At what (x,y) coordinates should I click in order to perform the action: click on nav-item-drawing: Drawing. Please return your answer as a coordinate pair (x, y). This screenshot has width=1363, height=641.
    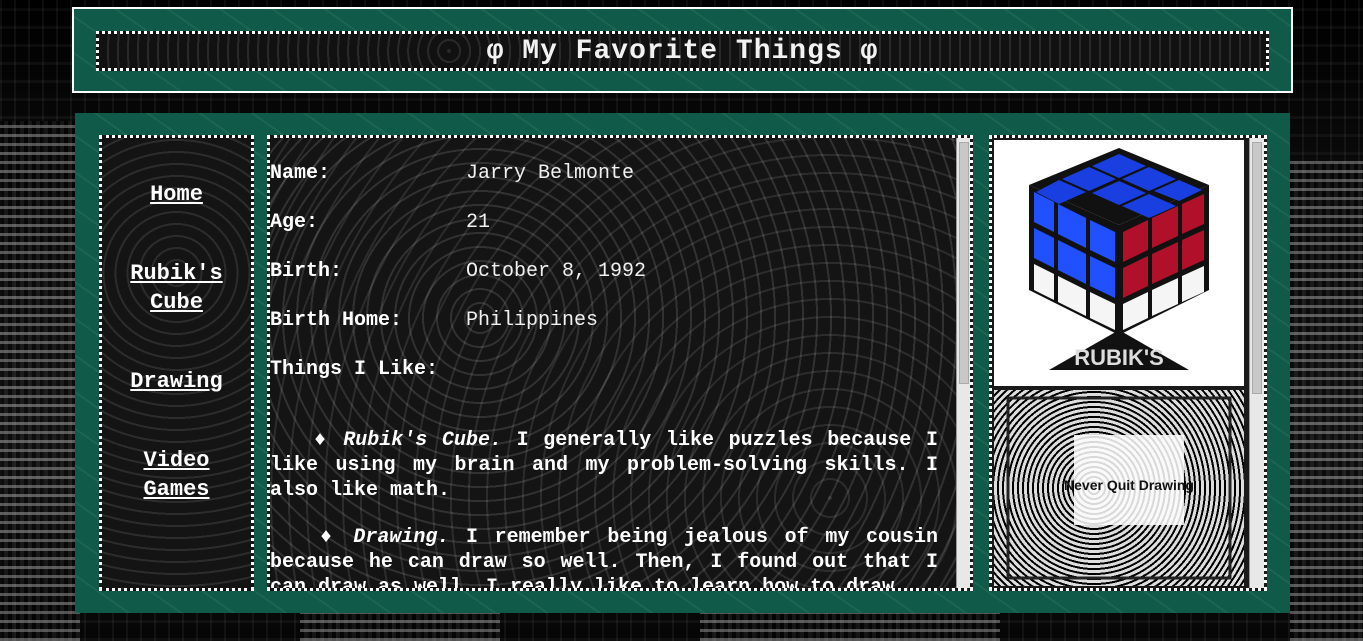
    Looking at the image, I should click on (176, 381).